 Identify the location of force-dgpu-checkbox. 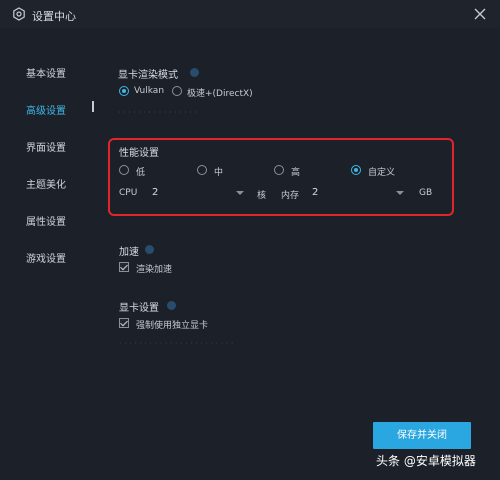
(124, 323).